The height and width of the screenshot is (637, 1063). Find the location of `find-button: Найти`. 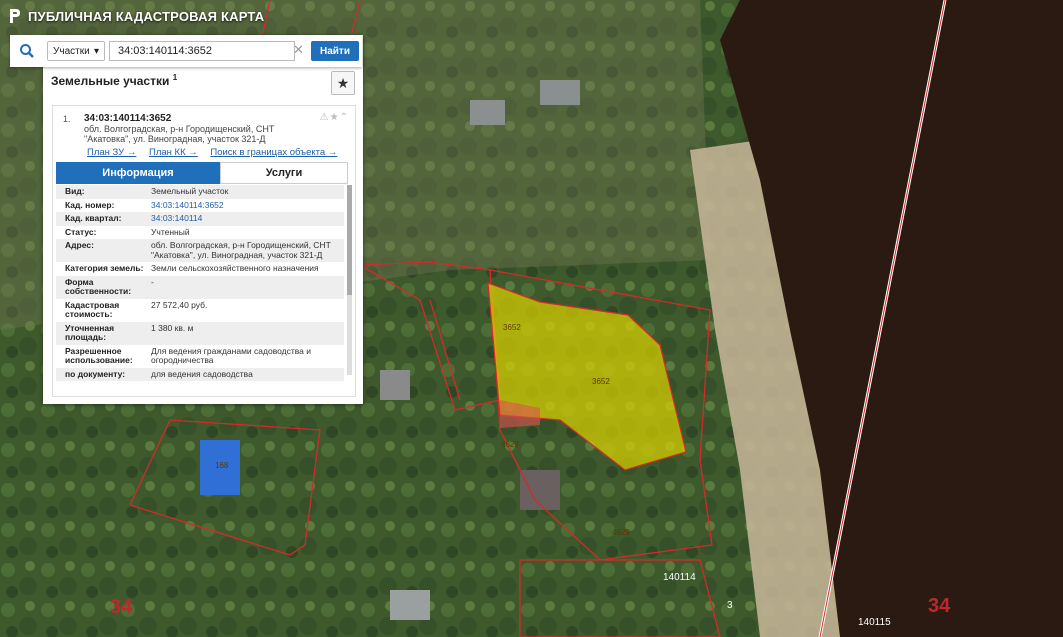

find-button: Найти is located at coordinates (335, 51).